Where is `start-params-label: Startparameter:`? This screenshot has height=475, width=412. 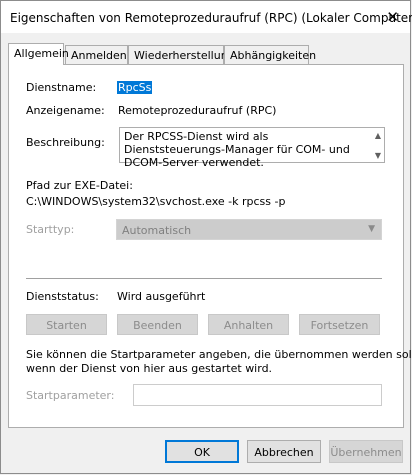
start-params-label: Startparameter: is located at coordinates (70, 395).